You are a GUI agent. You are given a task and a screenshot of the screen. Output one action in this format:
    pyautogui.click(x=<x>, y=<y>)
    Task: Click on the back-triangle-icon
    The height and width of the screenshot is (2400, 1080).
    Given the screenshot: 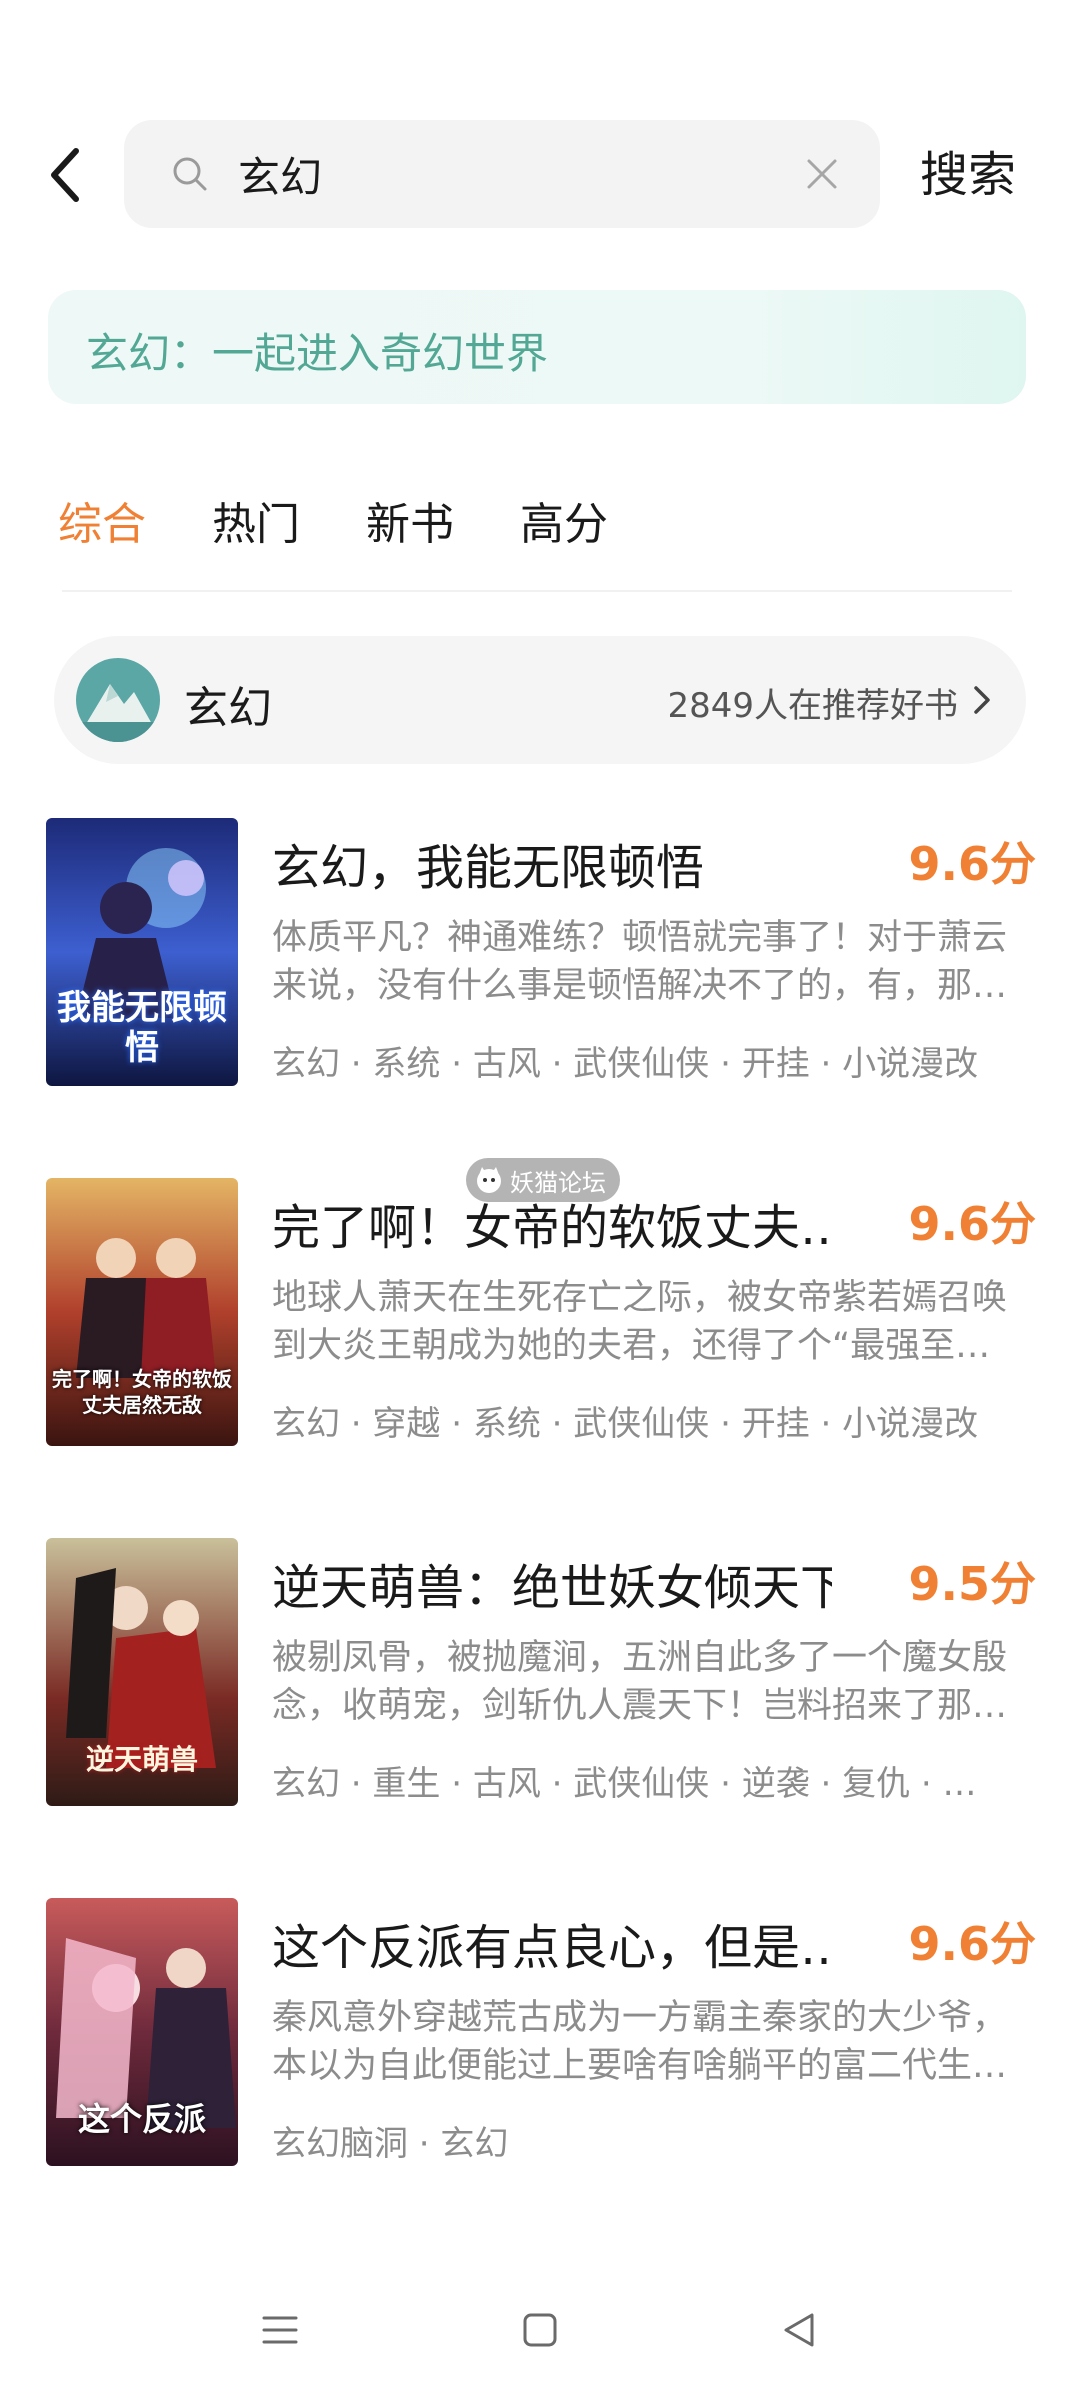 What is the action you would take?
    pyautogui.click(x=799, y=2330)
    